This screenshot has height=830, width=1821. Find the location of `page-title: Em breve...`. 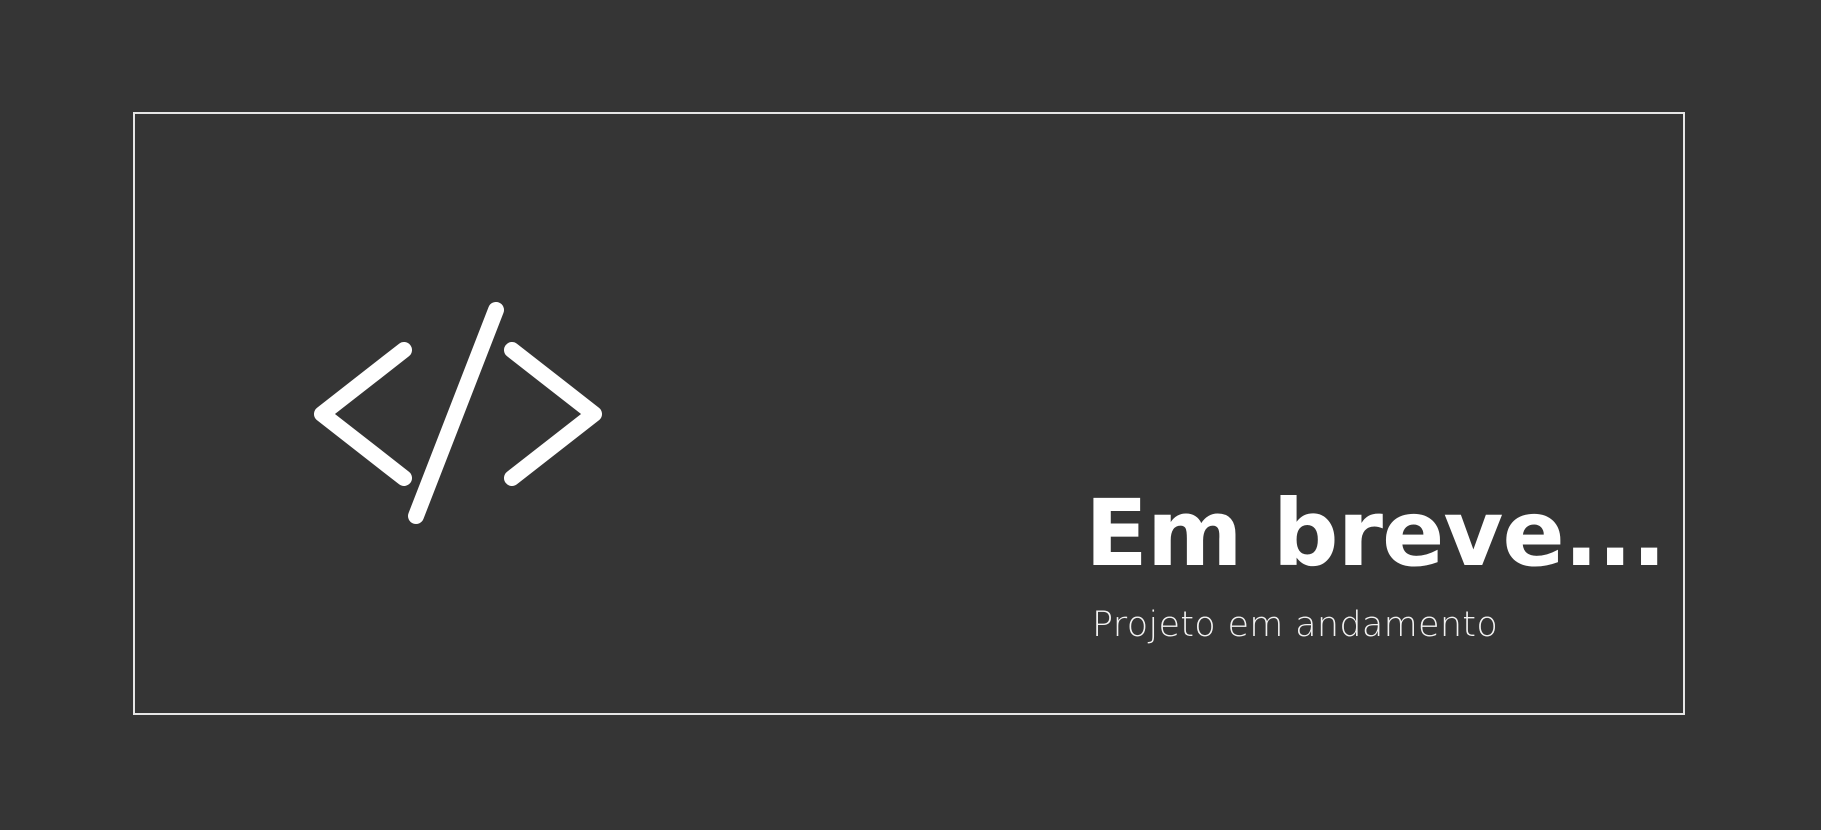

page-title: Em breve... is located at coordinates (1376, 533).